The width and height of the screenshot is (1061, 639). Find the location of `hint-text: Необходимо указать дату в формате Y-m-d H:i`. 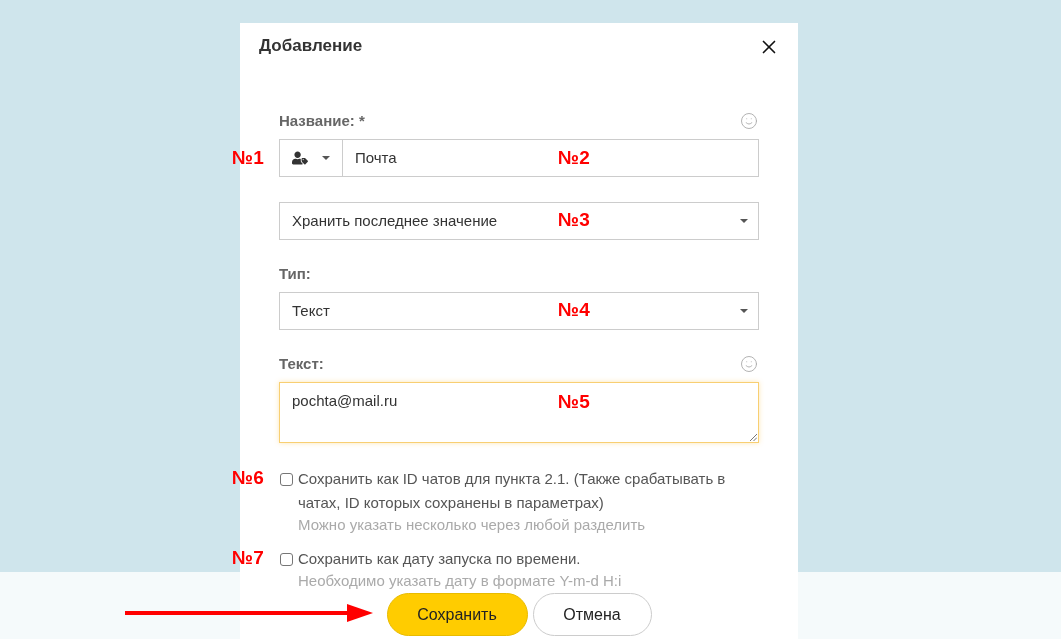

hint-text: Необходимо указать дату в формате Y-m-d H:i is located at coordinates (460, 581).